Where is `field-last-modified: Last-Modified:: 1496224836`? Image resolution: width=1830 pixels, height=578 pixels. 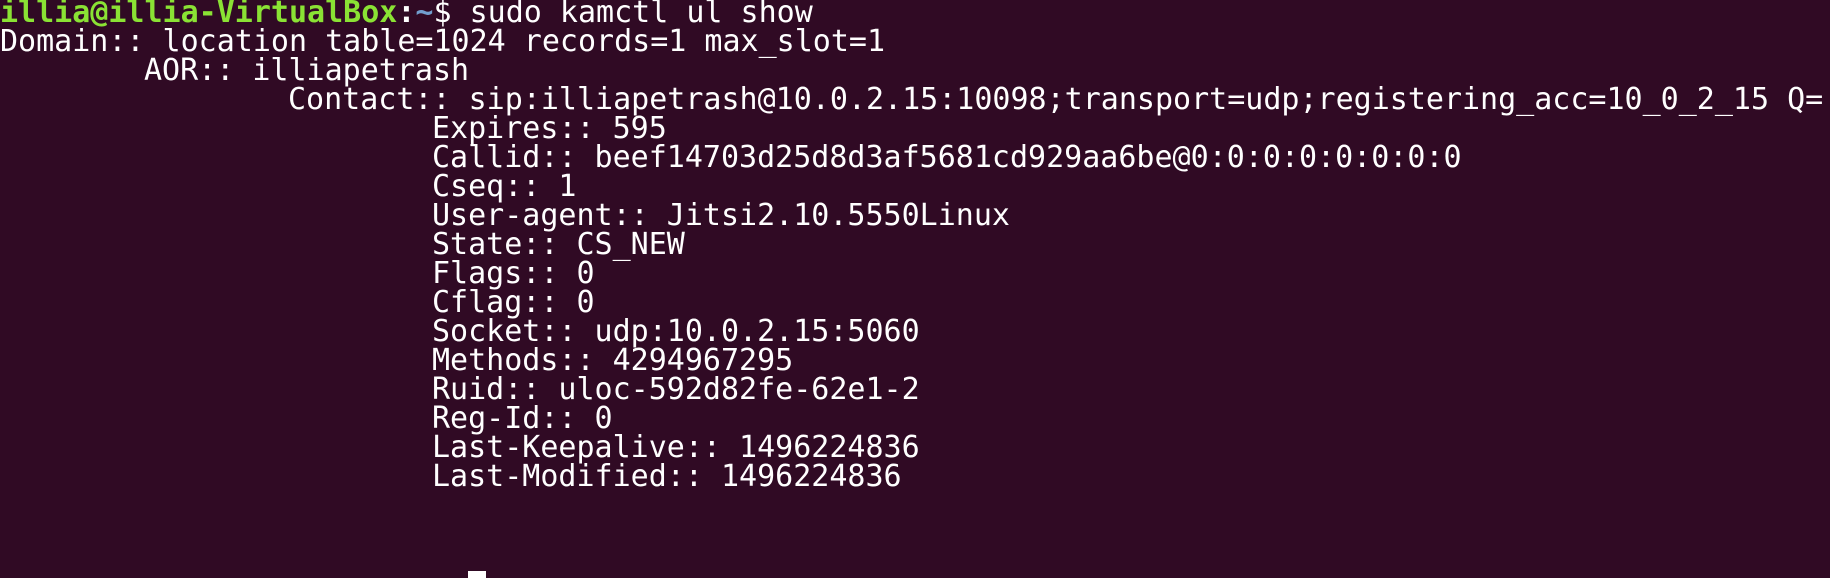 field-last-modified: Last-Modified:: 1496224836 is located at coordinates (667, 476).